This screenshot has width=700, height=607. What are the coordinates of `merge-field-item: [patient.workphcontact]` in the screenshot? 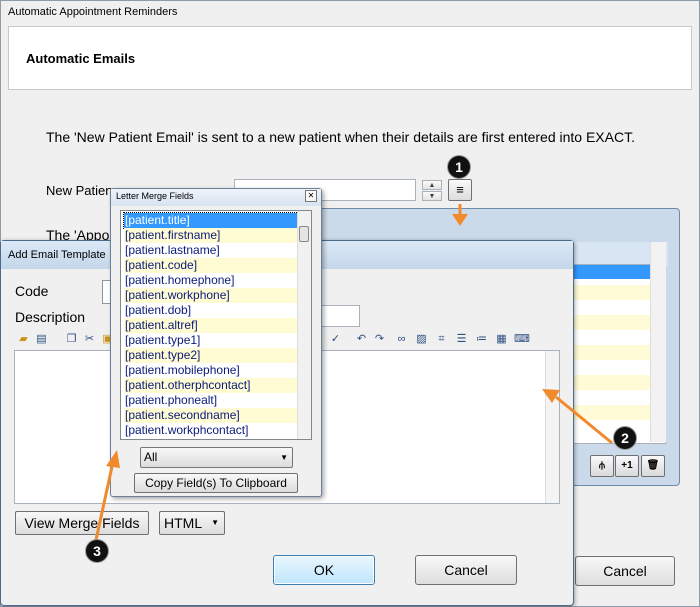 It's located at (211, 430).